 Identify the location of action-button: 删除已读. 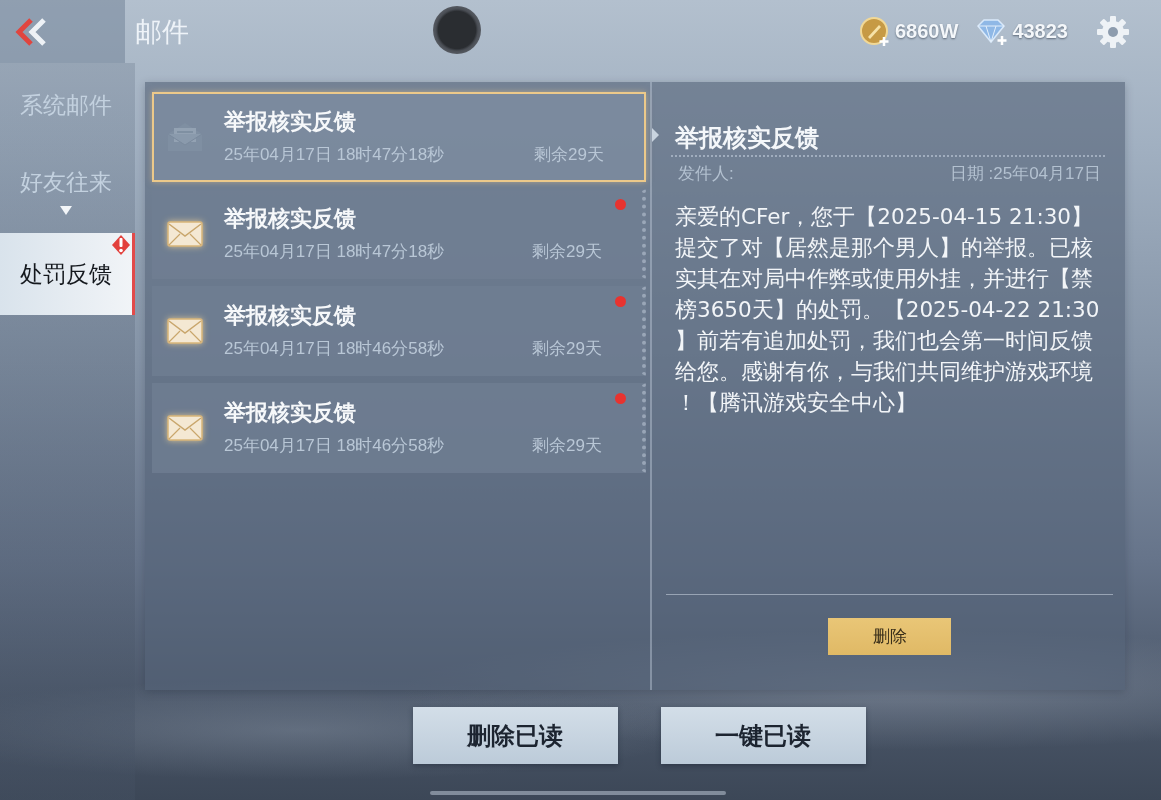
(515, 735).